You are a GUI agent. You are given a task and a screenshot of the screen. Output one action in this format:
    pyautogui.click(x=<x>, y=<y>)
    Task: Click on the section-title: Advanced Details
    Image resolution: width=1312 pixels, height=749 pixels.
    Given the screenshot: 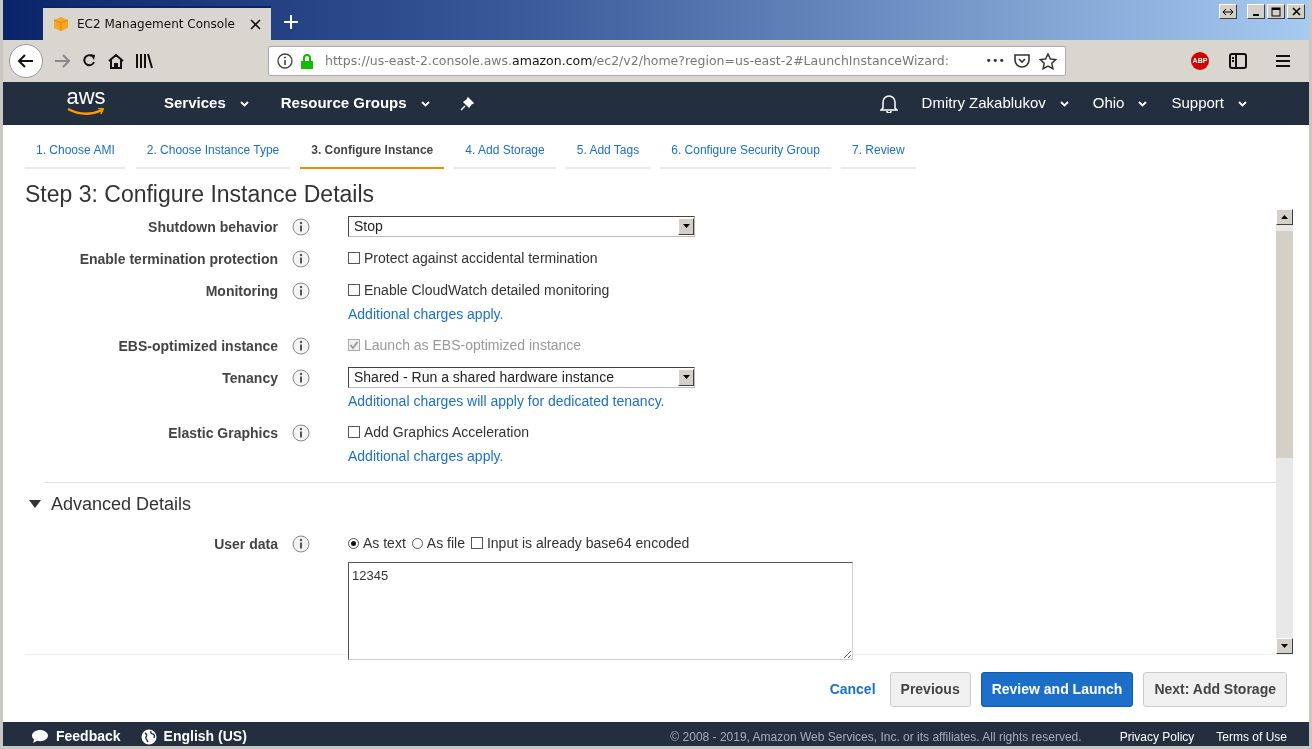 What is the action you would take?
    pyautogui.click(x=121, y=504)
    